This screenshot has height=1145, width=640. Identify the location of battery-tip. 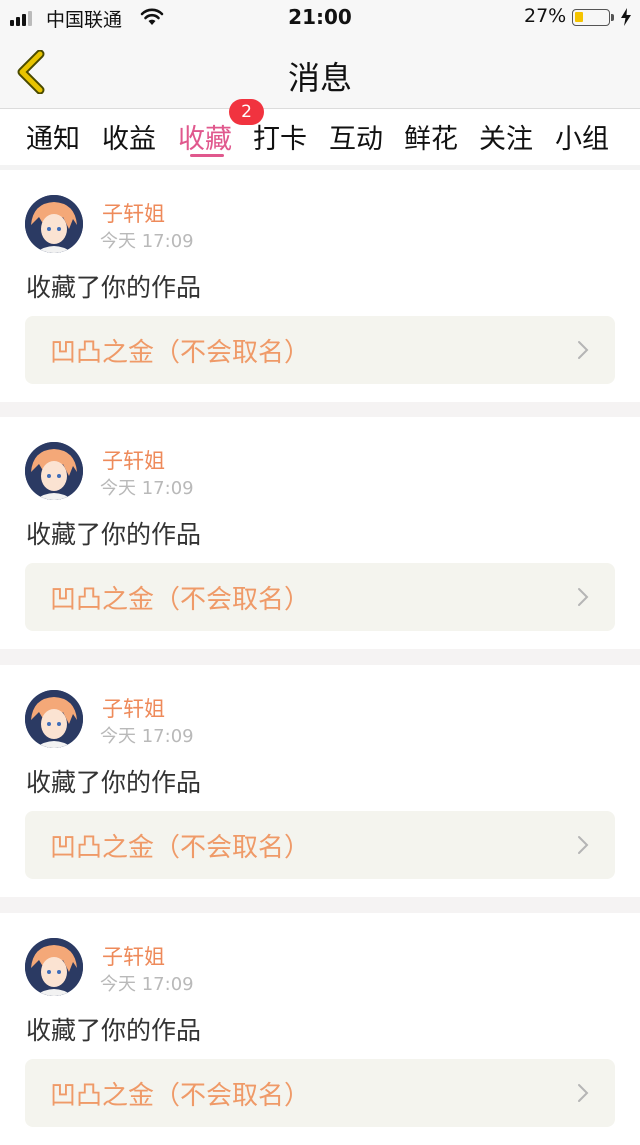
(612, 17).